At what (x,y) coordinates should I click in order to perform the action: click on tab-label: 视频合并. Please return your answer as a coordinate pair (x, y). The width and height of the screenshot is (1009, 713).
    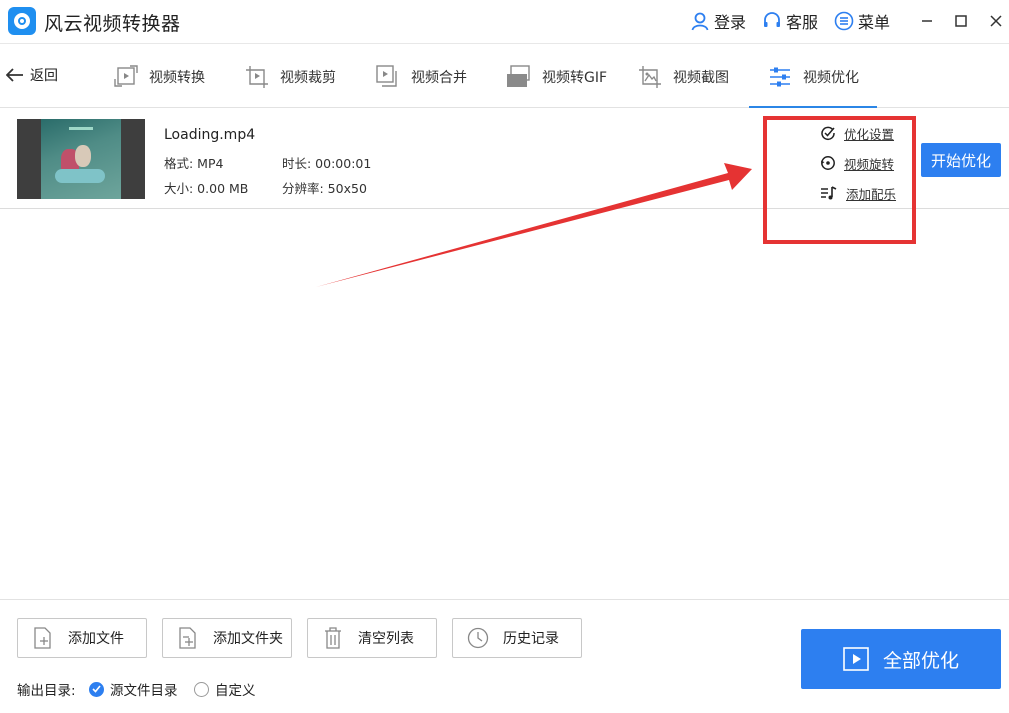
    Looking at the image, I should click on (439, 77).